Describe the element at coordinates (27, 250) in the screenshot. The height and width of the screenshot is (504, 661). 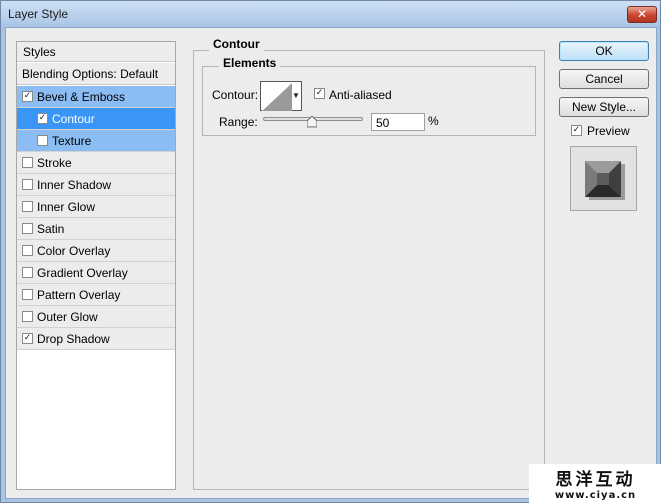
I see `color-overlay-checkbox` at that location.